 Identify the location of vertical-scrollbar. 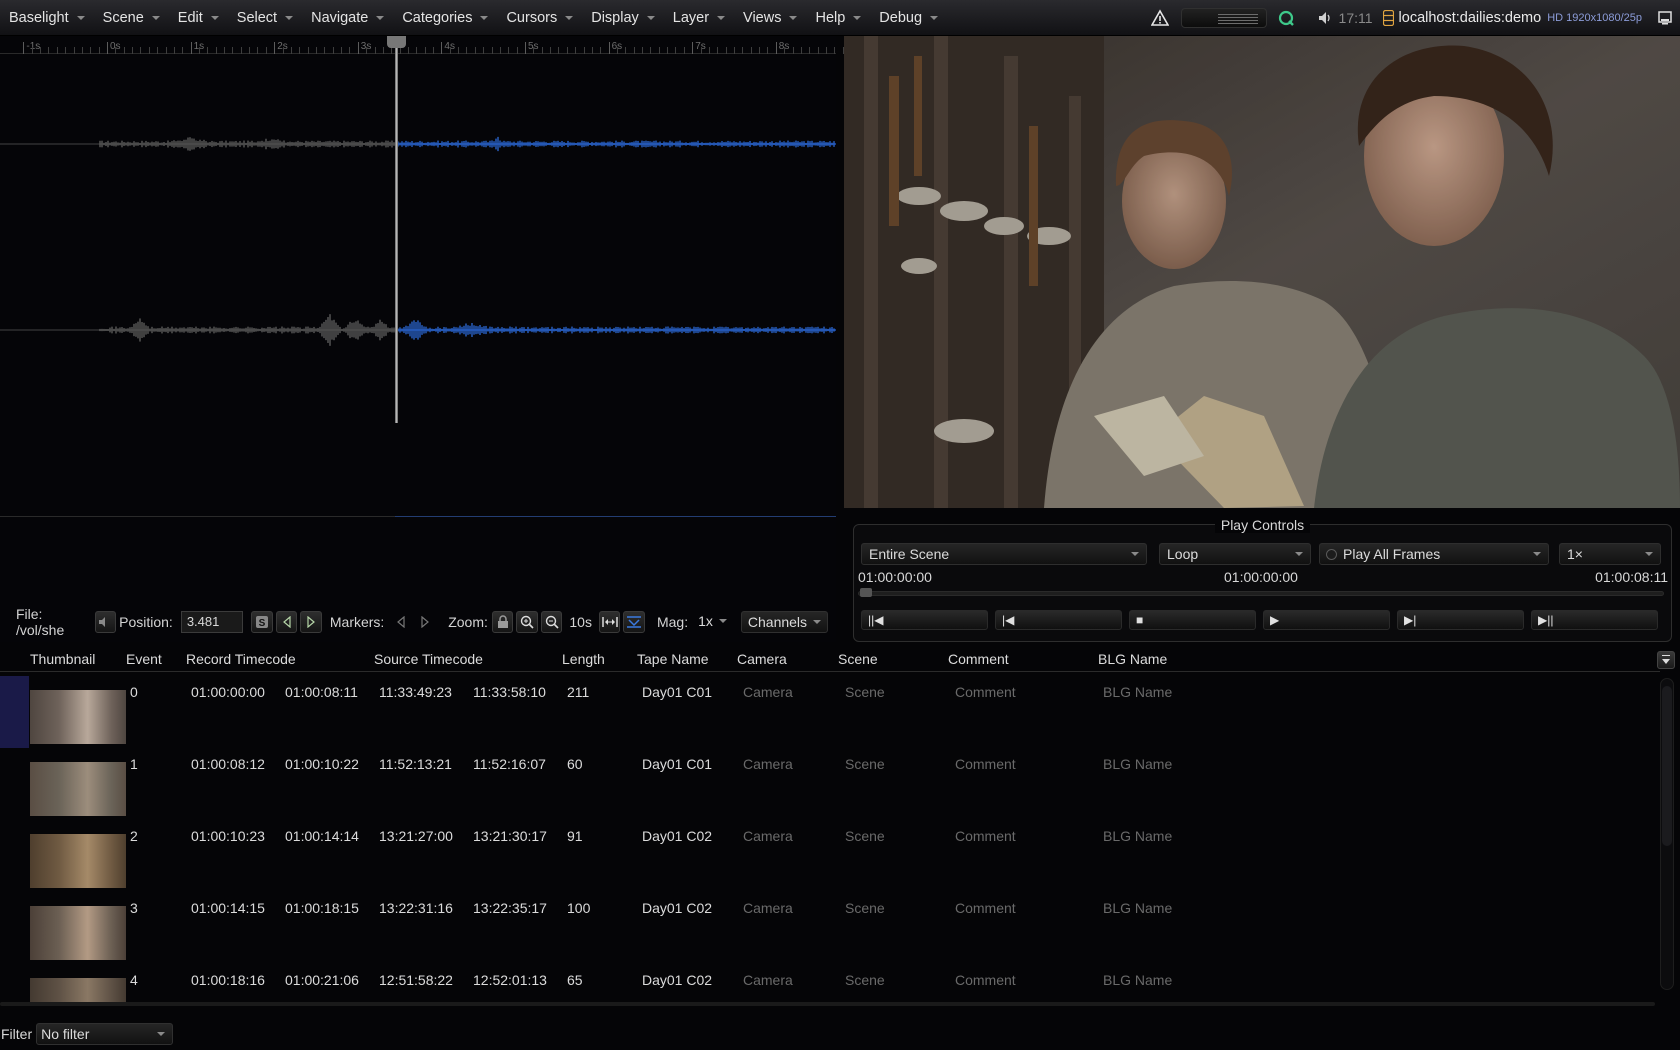
(1667, 834).